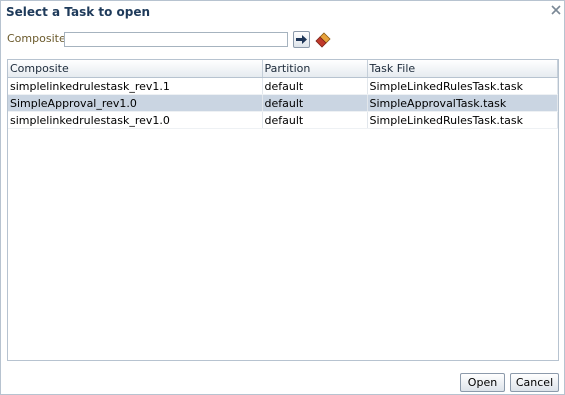 The height and width of the screenshot is (395, 565). Describe the element at coordinates (462, 103) in the screenshot. I see `cell-task-file: SimpleApprovalTask.task` at that location.